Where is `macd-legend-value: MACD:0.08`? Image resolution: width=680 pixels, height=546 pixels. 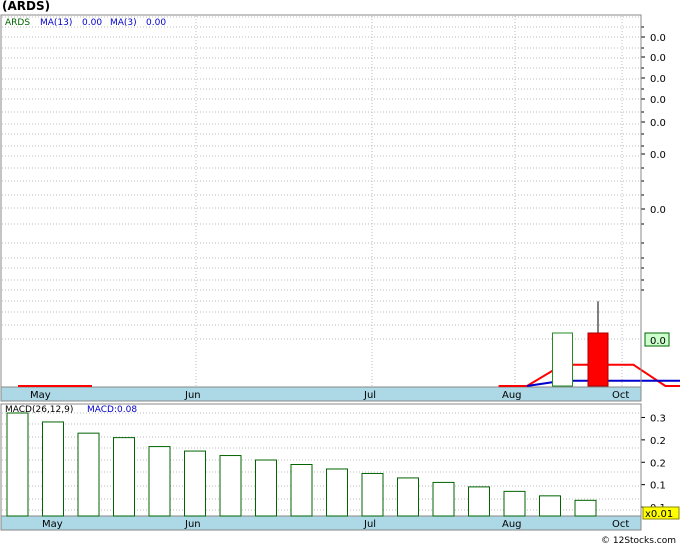 macd-legend-value: MACD:0.08 is located at coordinates (112, 410).